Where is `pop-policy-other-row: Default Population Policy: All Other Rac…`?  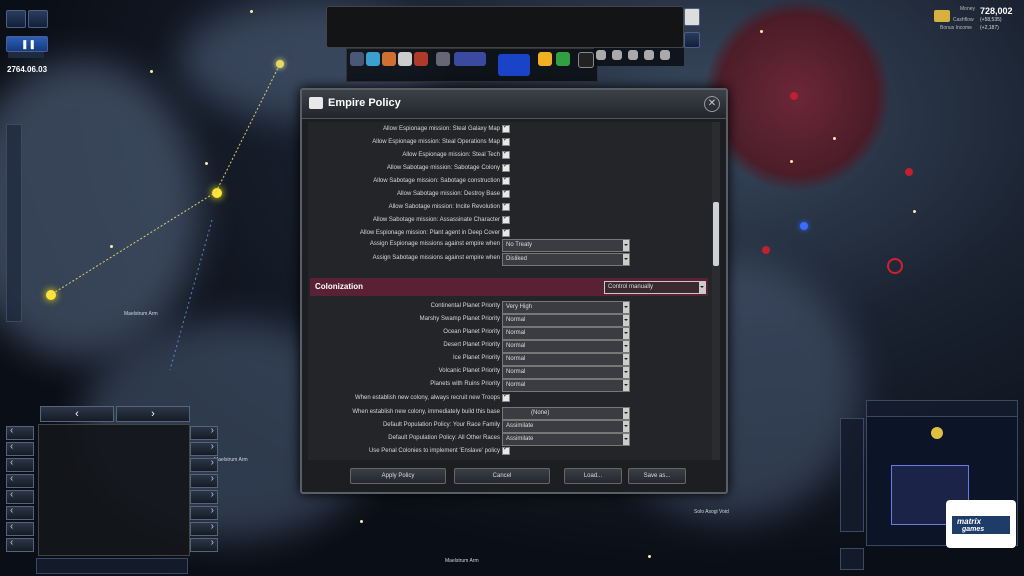 pop-policy-other-row: Default Population Policy: All Other Rac… is located at coordinates (404, 438).